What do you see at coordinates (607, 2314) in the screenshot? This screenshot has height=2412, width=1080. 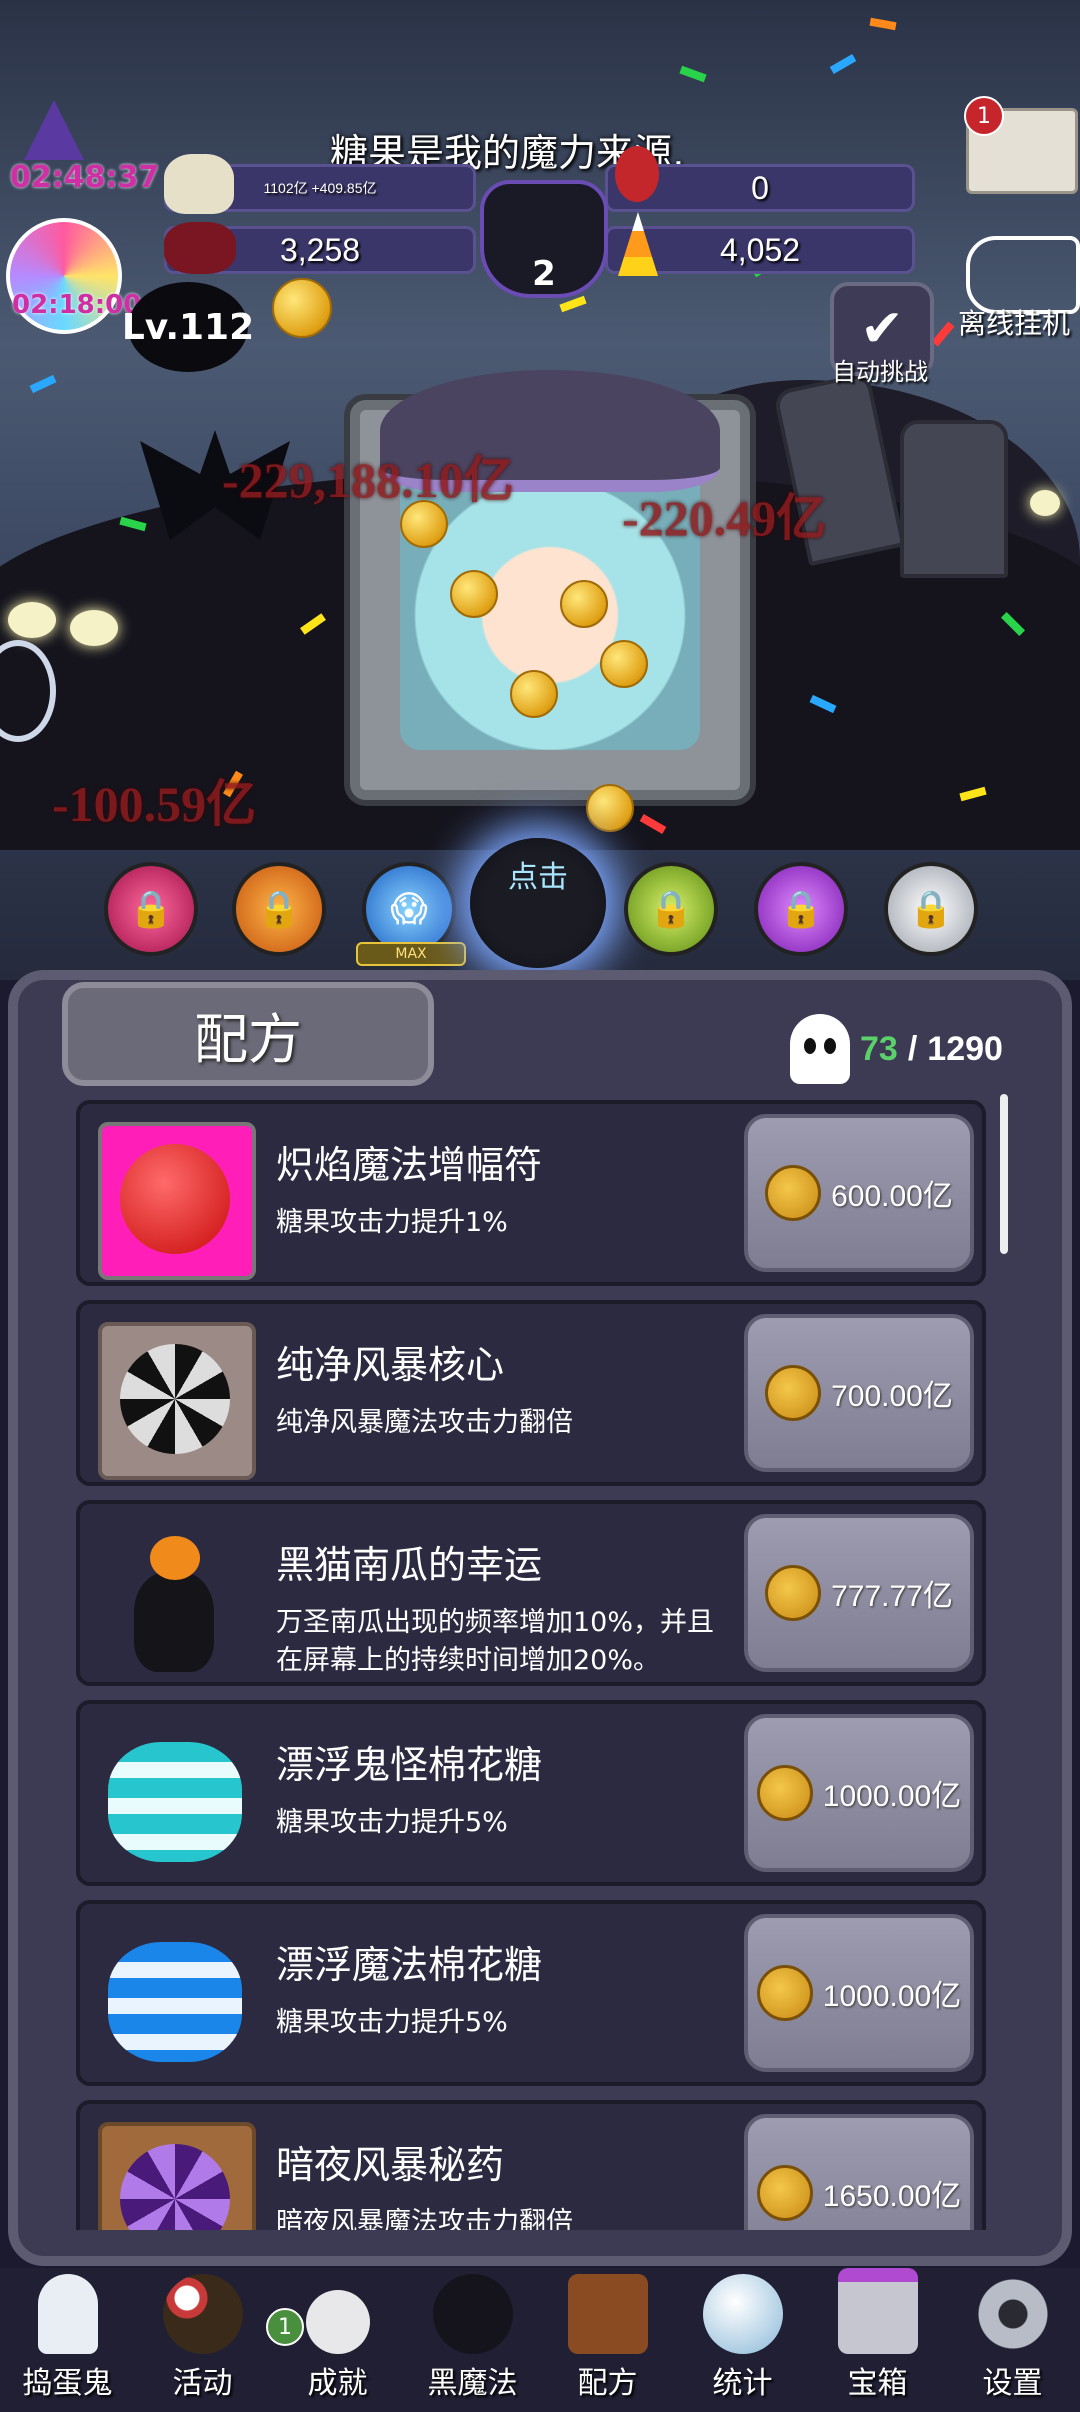 I see `recipe-book-icon` at bounding box center [607, 2314].